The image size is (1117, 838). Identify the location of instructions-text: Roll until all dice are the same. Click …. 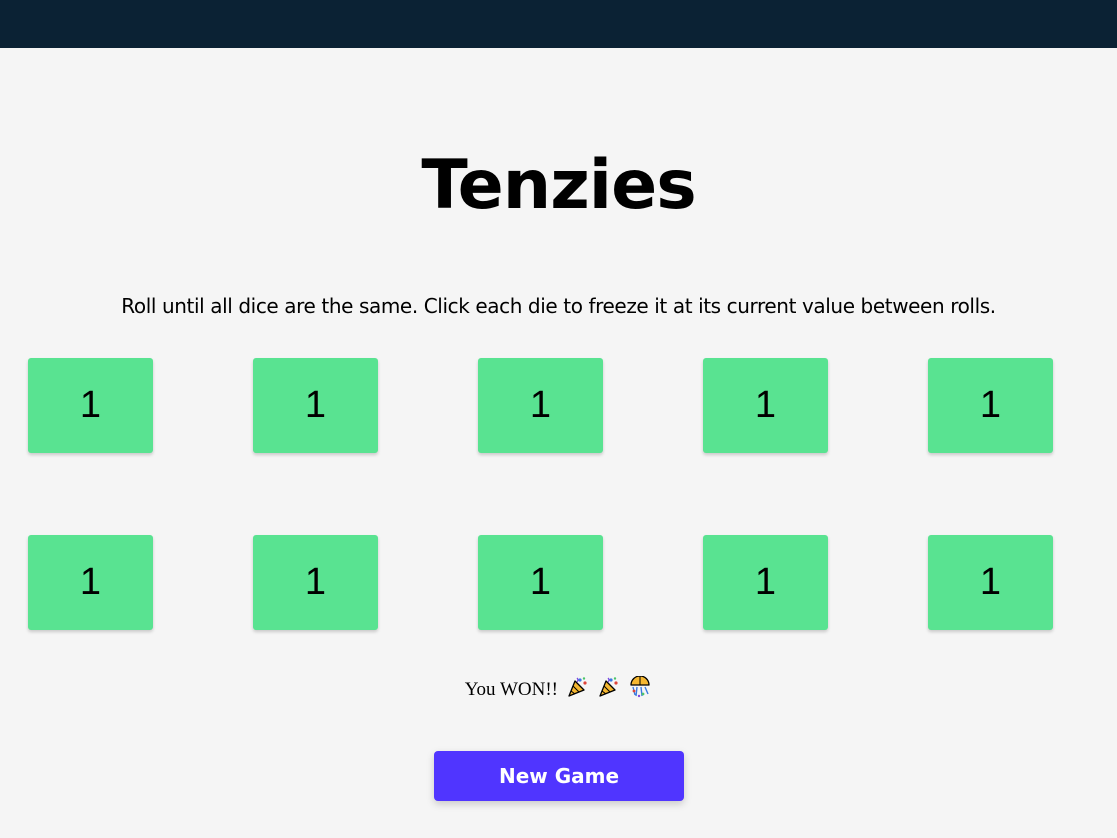
(558, 306).